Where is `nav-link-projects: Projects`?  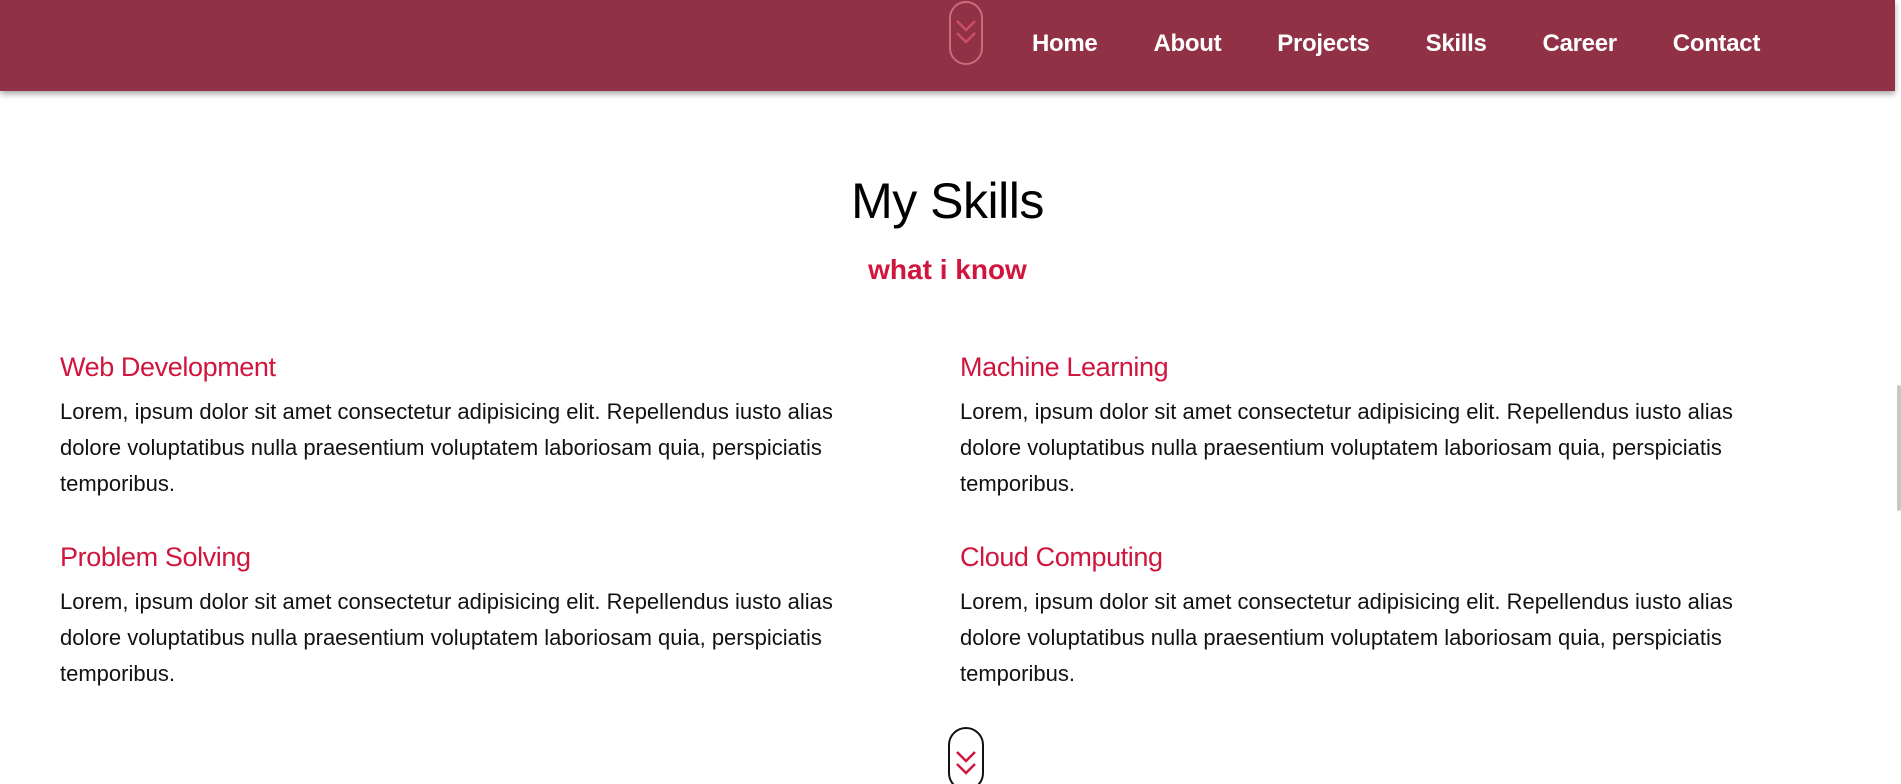 nav-link-projects: Projects is located at coordinates (1323, 44).